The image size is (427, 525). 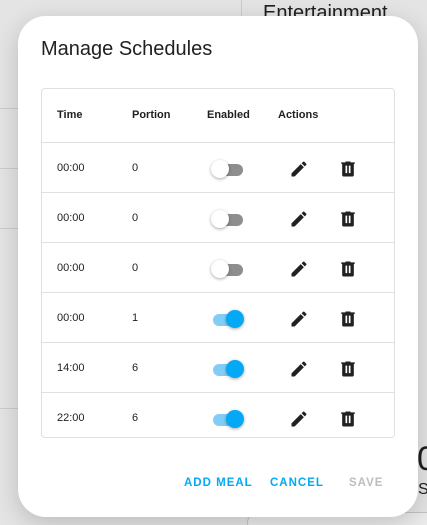 What do you see at coordinates (228, 115) in the screenshot?
I see `column-header-enabled: Enabled` at bounding box center [228, 115].